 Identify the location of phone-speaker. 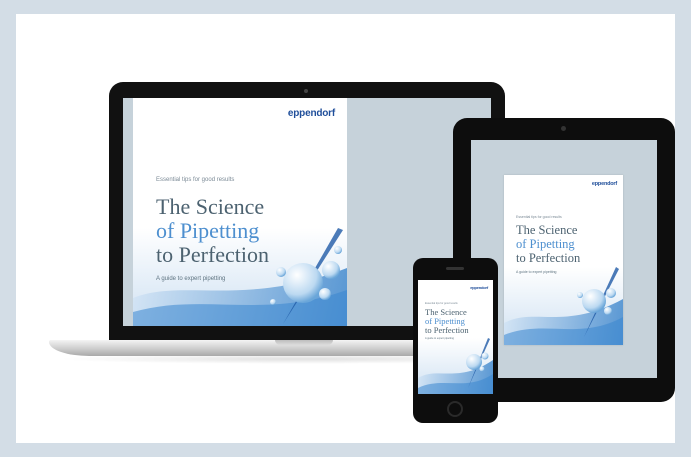
(455, 268).